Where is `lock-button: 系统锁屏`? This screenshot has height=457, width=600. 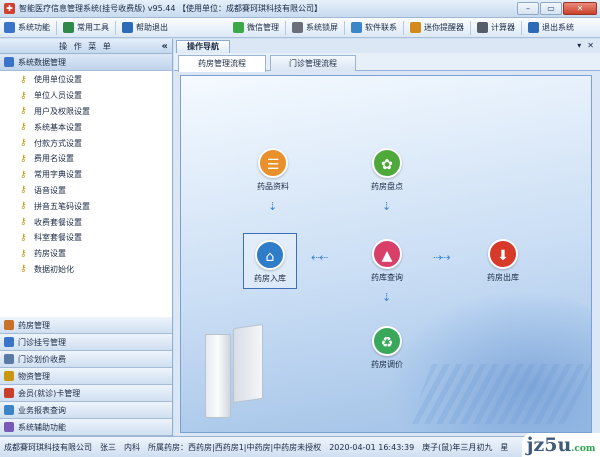 lock-button: 系统锁屏 is located at coordinates (315, 28).